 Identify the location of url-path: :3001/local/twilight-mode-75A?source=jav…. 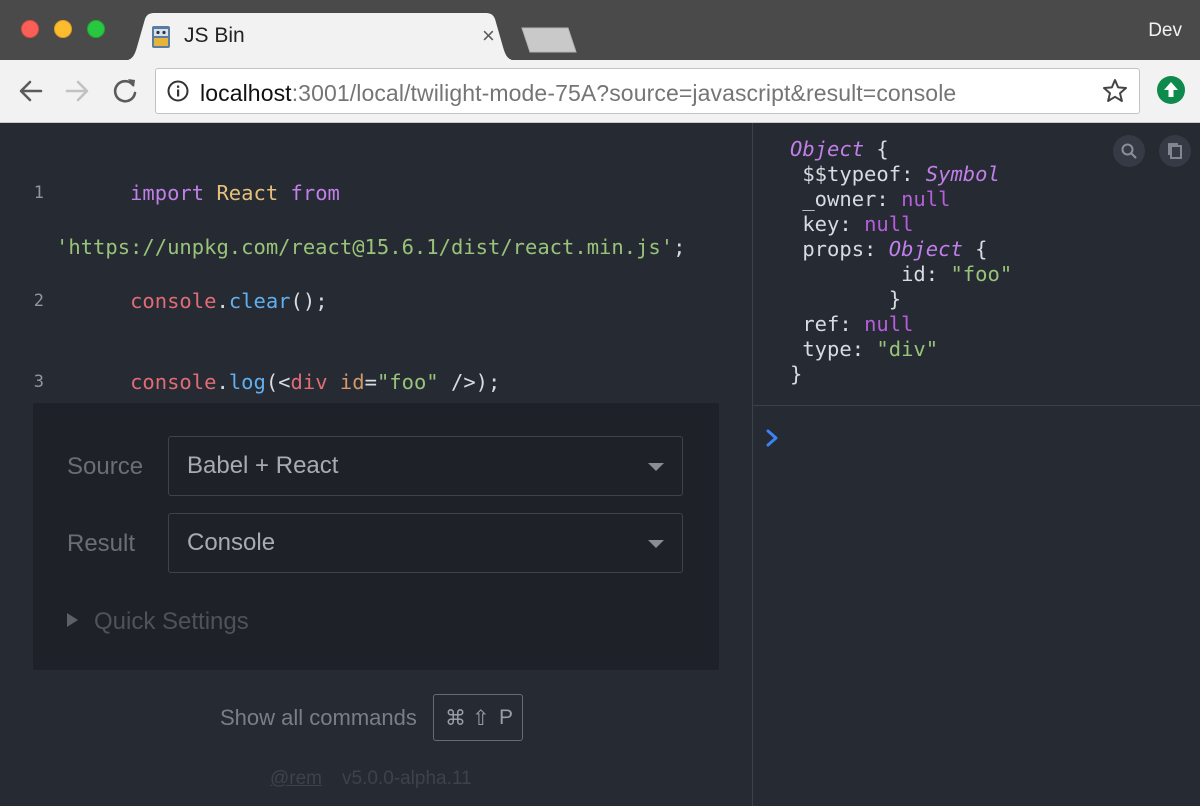
(624, 93).